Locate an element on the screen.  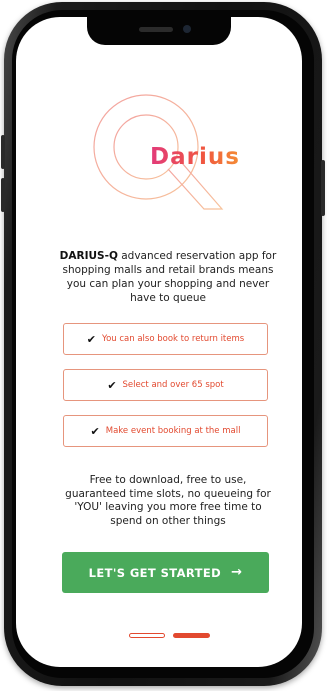
feature-label: Select and over 65 spot is located at coordinates (173, 385).